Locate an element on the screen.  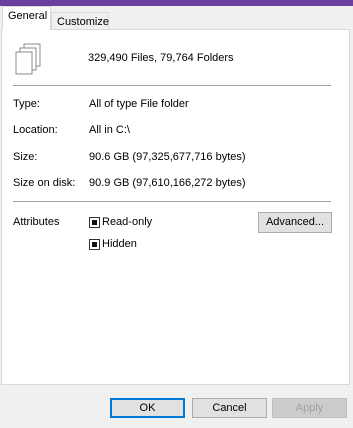
type-value: All of type File folder is located at coordinates (139, 104).